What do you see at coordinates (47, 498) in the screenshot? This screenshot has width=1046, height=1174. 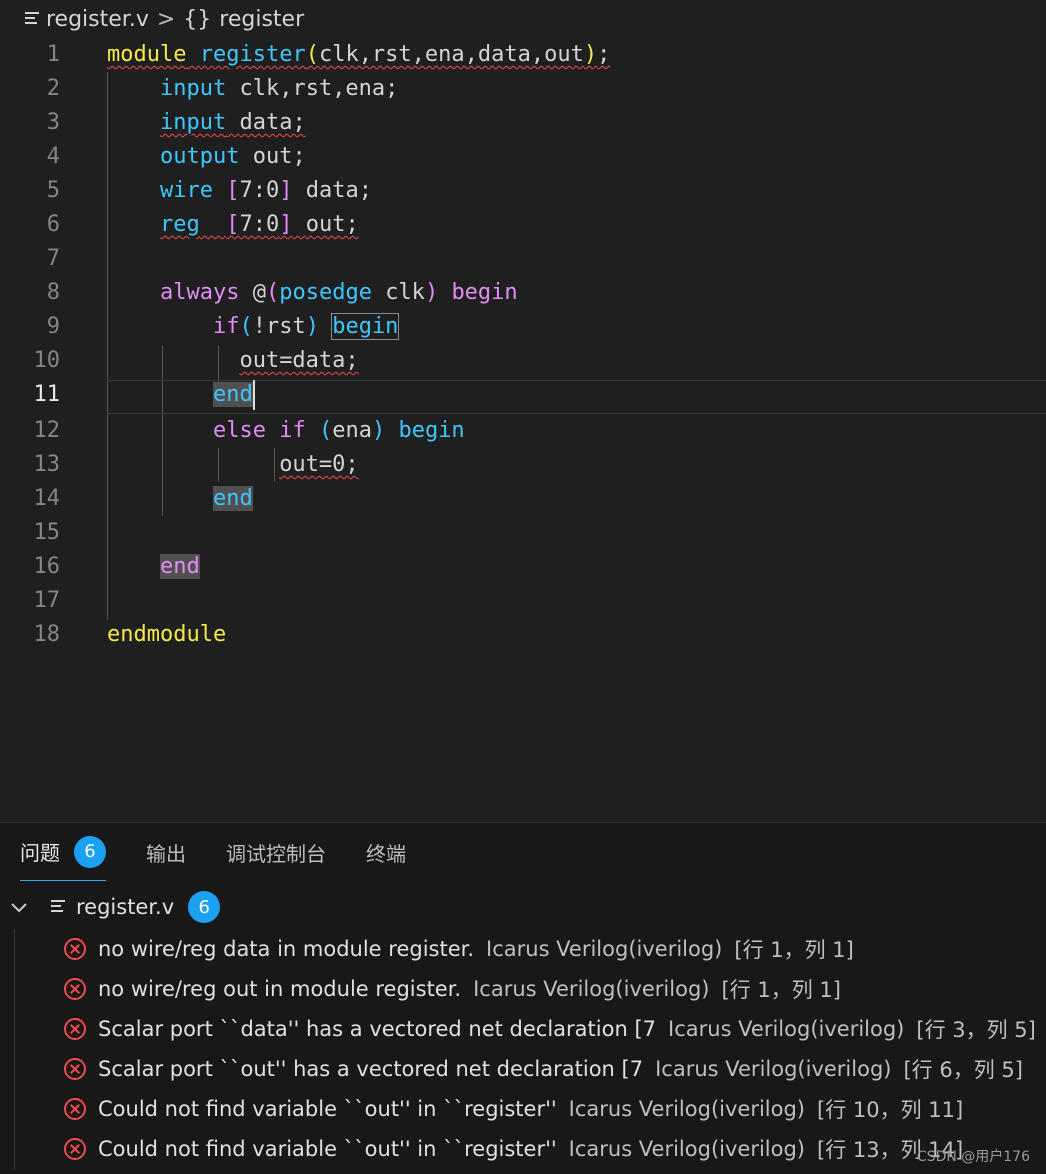 I see `line-number: 14` at bounding box center [47, 498].